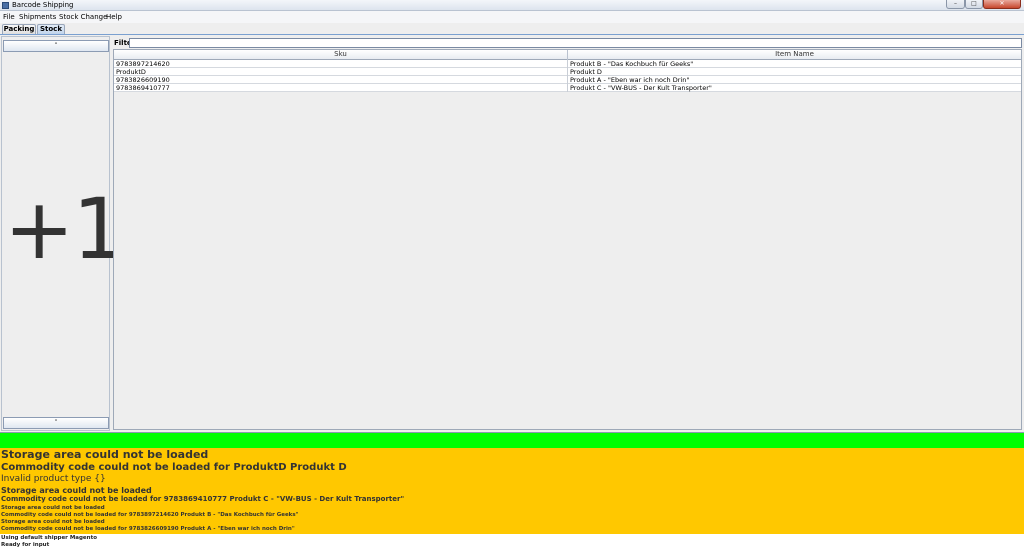 The height and width of the screenshot is (555, 1024). What do you see at coordinates (575, 43) in the screenshot?
I see `filter-input` at bounding box center [575, 43].